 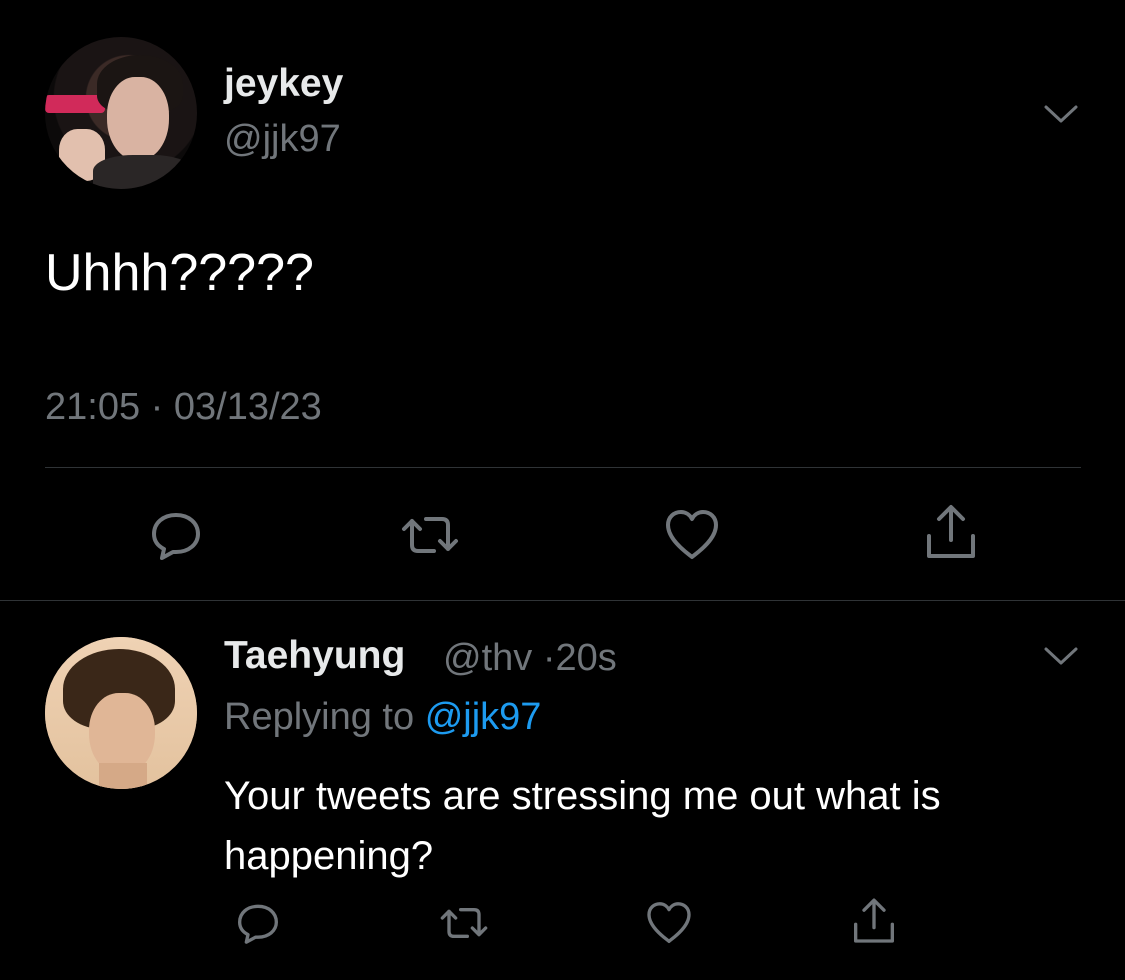 I want to click on divider, so click(x=563, y=467).